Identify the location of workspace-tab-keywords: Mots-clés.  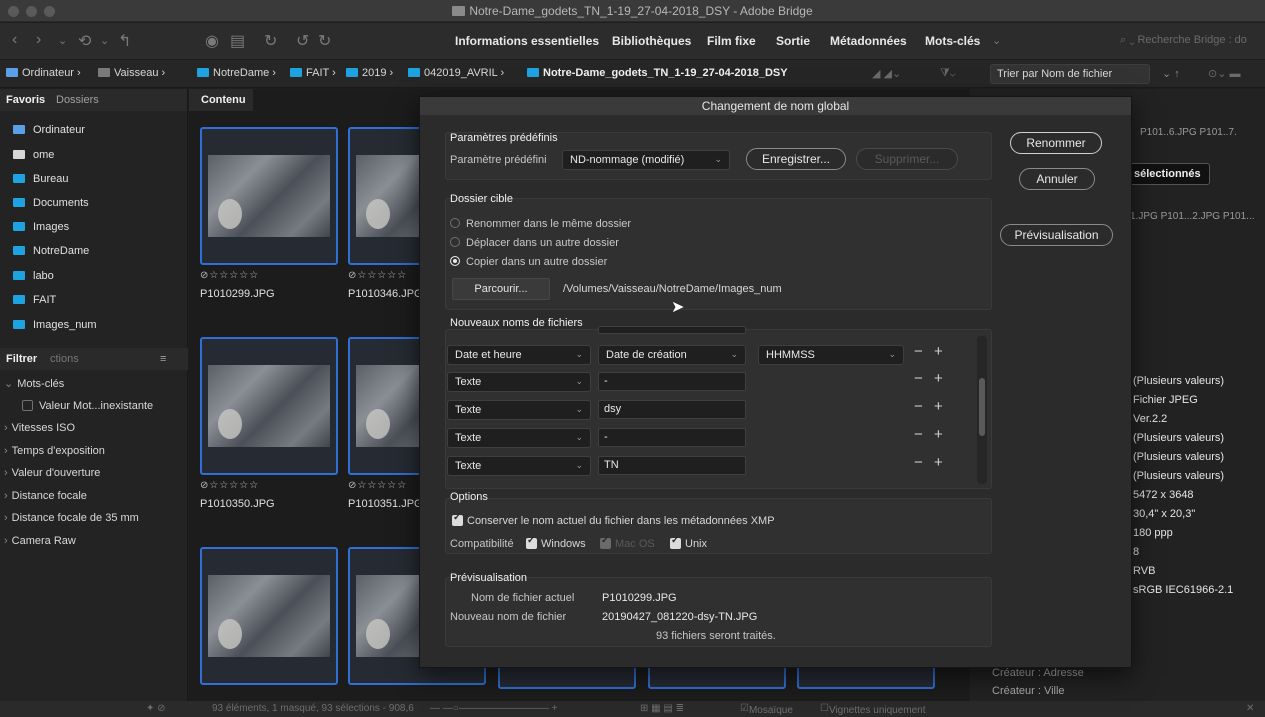
(952, 41).